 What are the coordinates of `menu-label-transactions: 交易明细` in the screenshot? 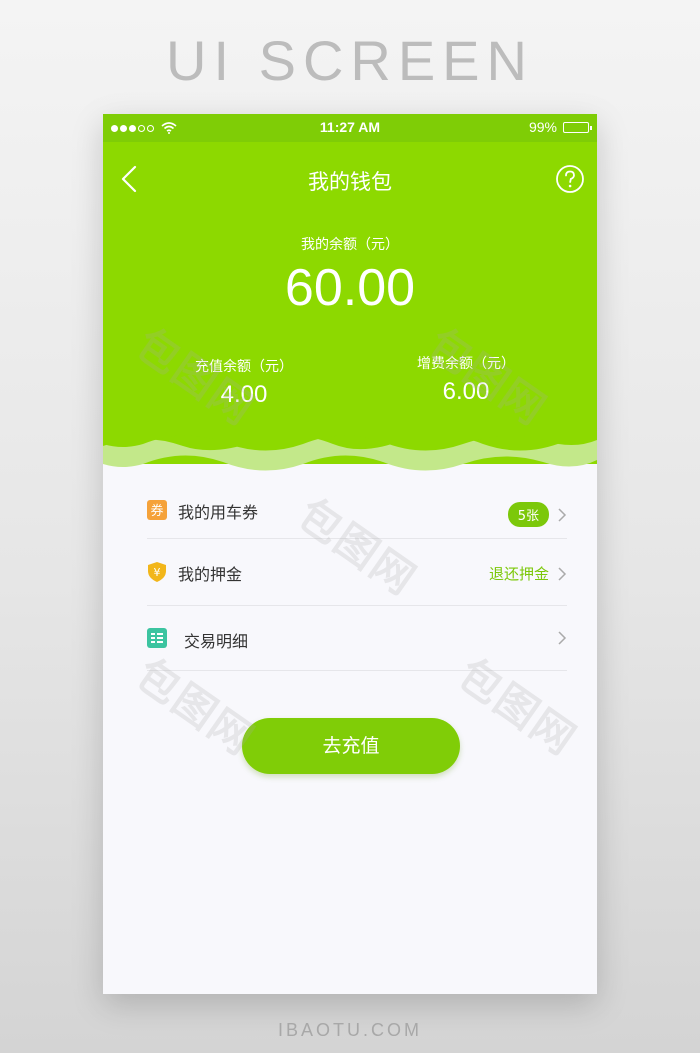 It's located at (216, 641).